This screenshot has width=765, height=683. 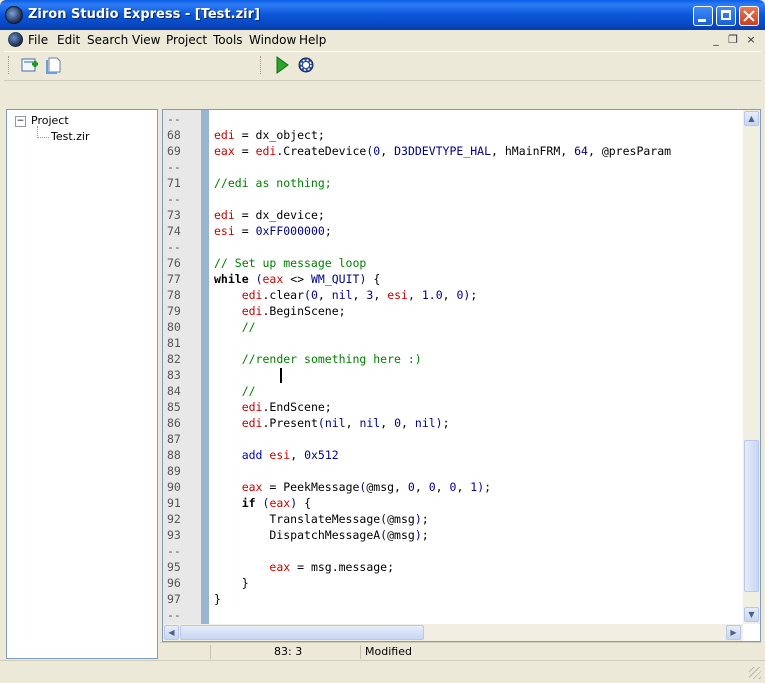 What do you see at coordinates (174, 279) in the screenshot?
I see `line-number: 77` at bounding box center [174, 279].